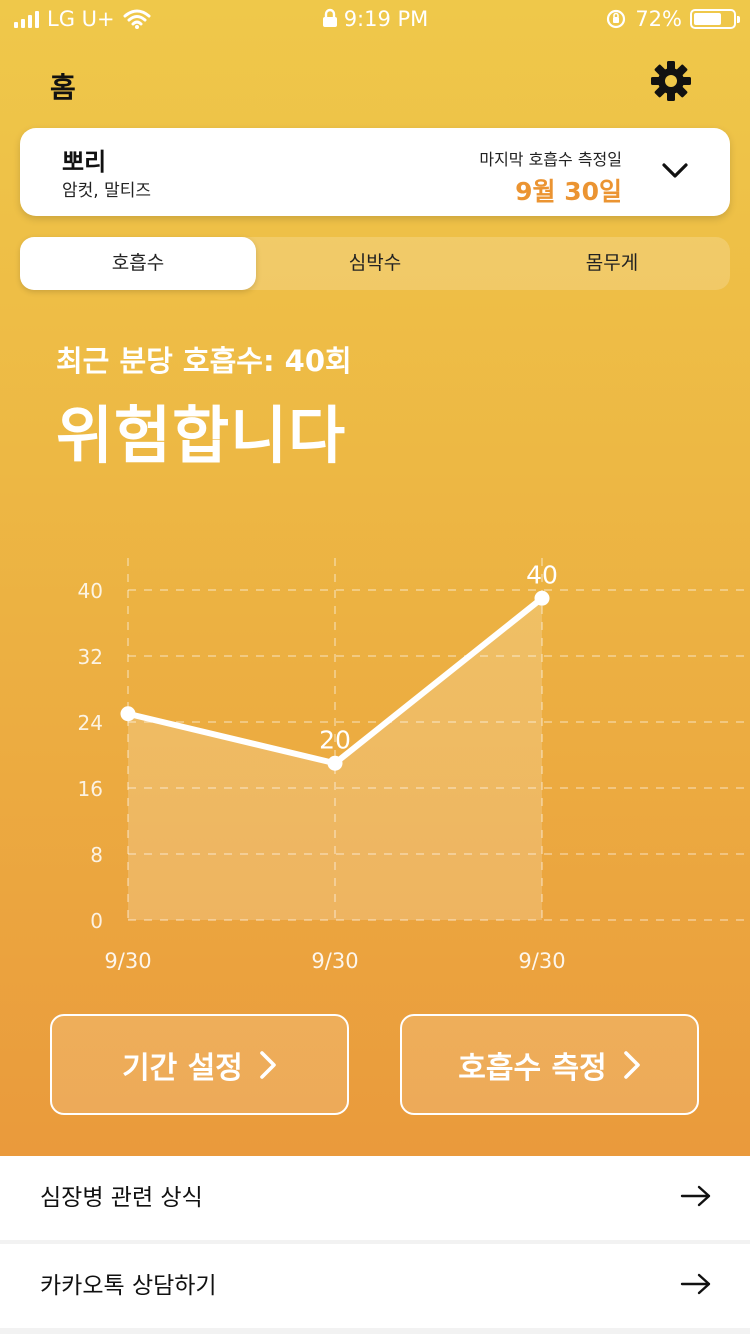 This screenshot has height=1334, width=750. I want to click on y-tick-label: 32, so click(90, 657).